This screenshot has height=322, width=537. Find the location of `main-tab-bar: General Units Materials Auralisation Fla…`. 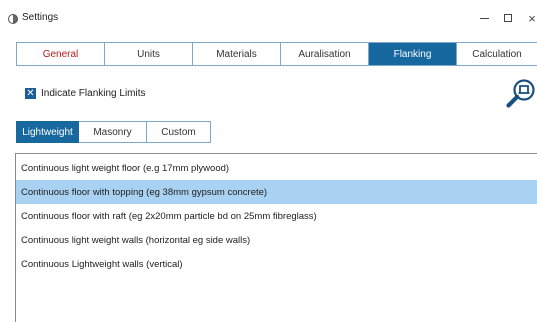

main-tab-bar: General Units Materials Auralisation Fla… is located at coordinates (276, 54).